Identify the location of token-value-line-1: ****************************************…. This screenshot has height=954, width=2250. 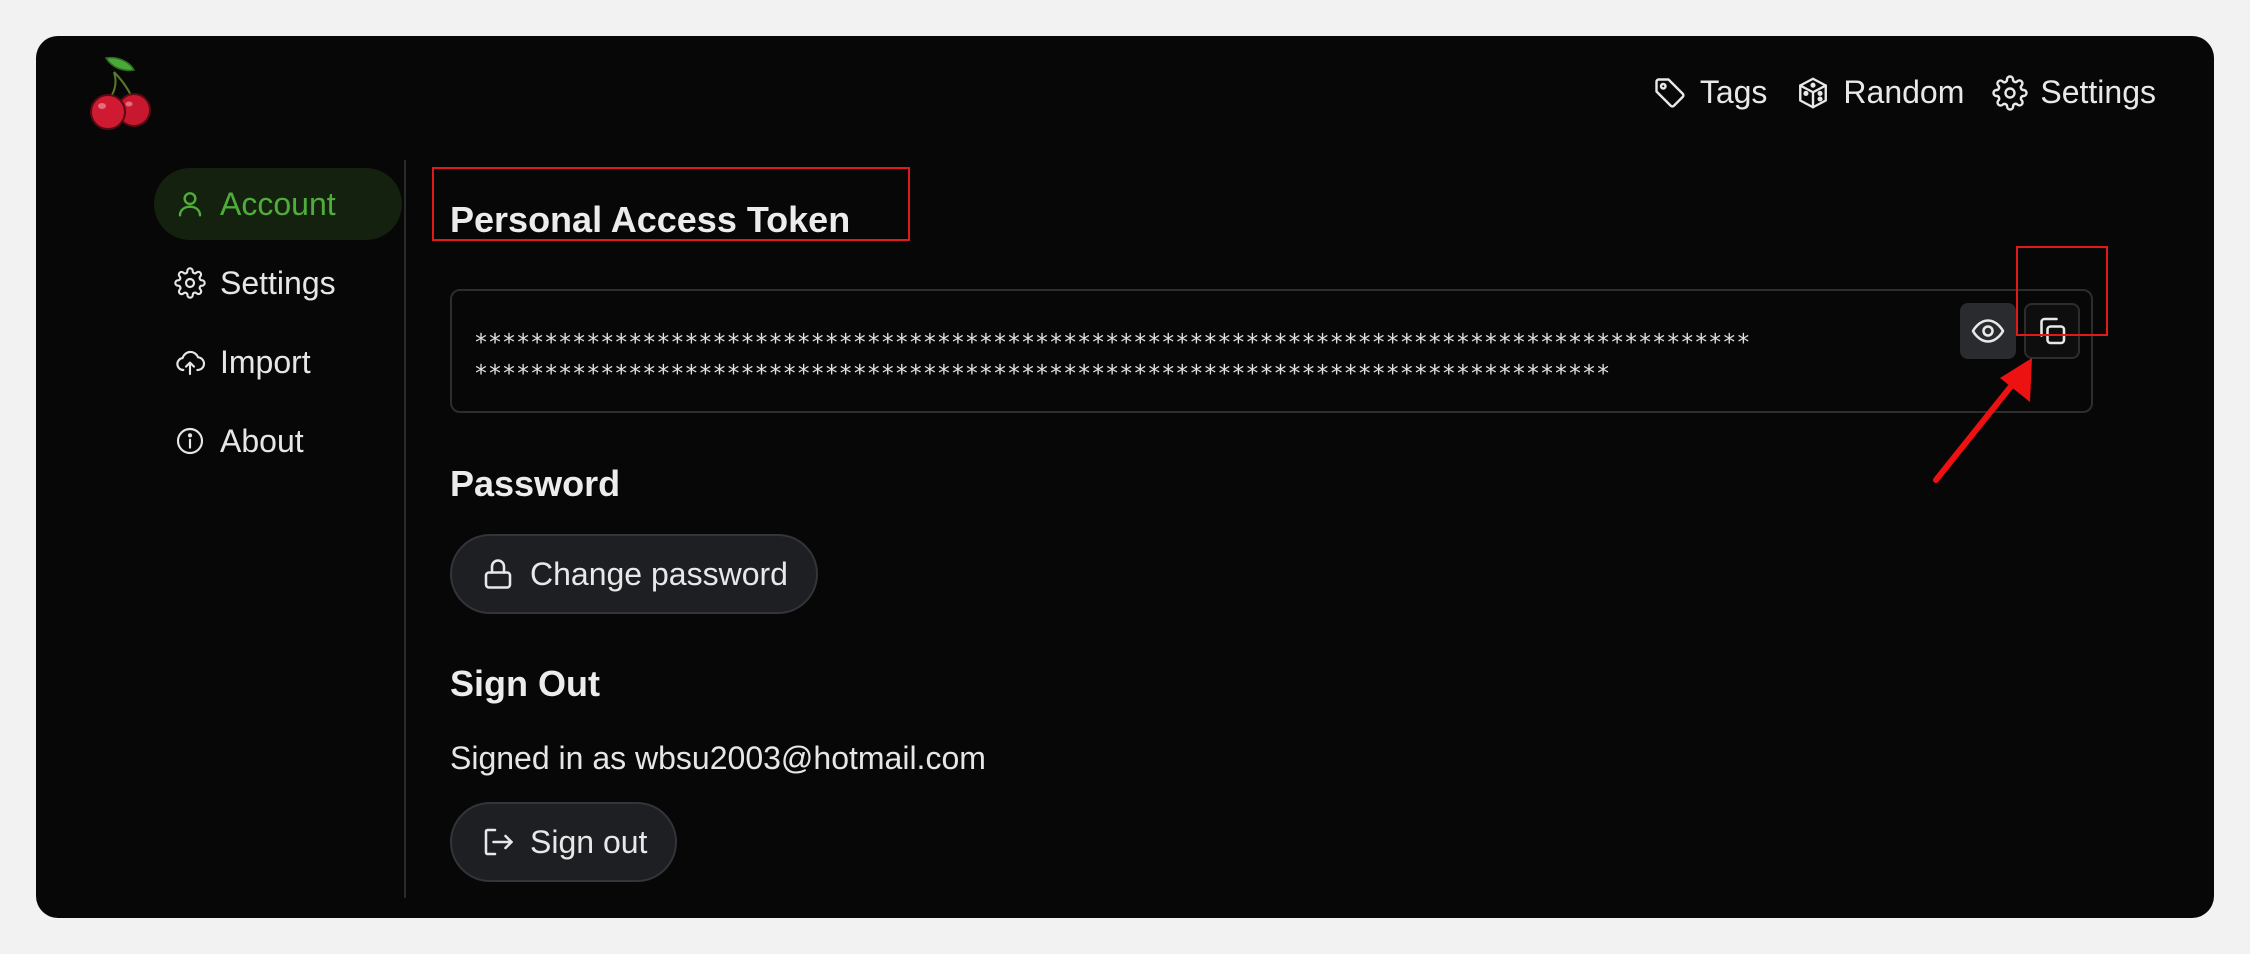
(1112, 342).